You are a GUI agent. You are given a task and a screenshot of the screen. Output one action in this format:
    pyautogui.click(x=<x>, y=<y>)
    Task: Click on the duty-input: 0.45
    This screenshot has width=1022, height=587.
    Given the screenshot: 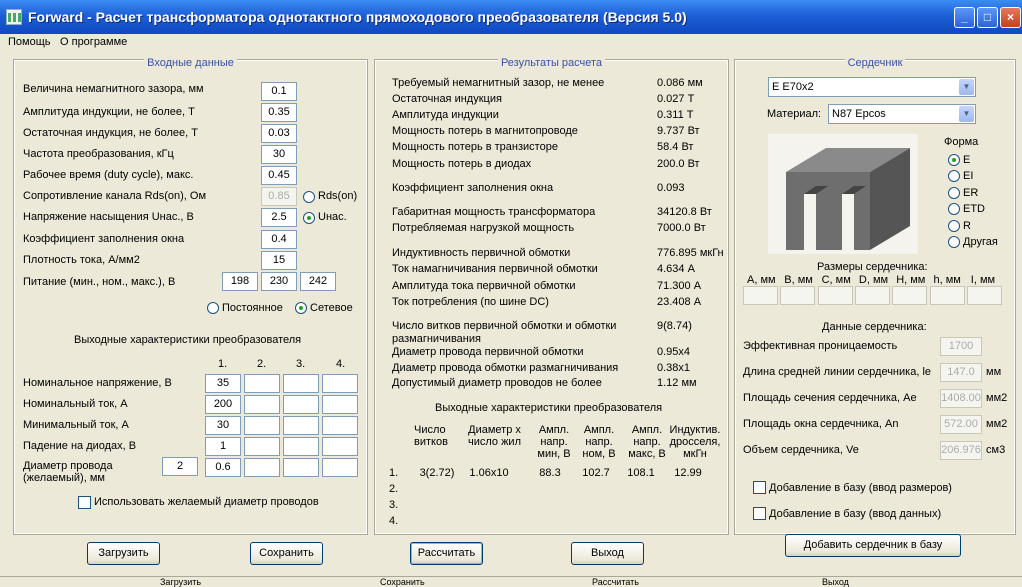 What is the action you would take?
    pyautogui.click(x=279, y=175)
    